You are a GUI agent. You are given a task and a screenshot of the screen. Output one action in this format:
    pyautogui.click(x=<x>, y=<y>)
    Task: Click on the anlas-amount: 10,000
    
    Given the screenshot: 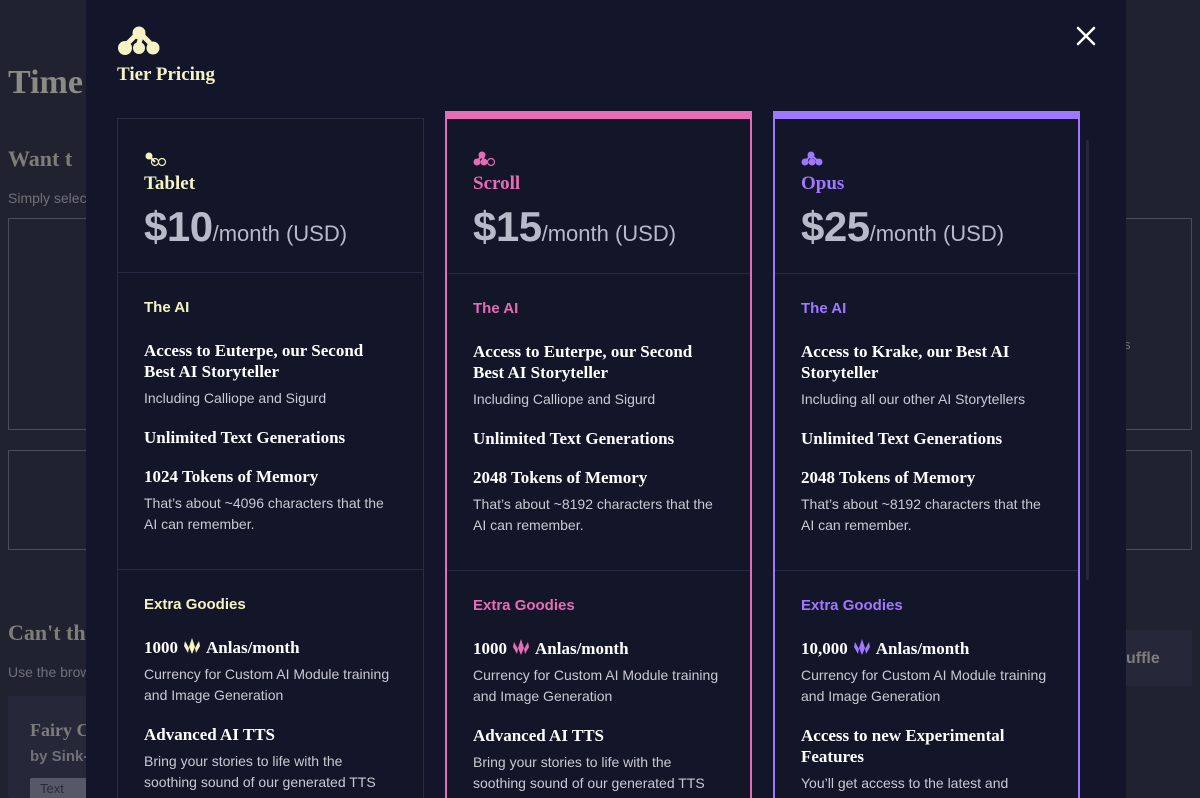 What is the action you would take?
    pyautogui.click(x=824, y=648)
    